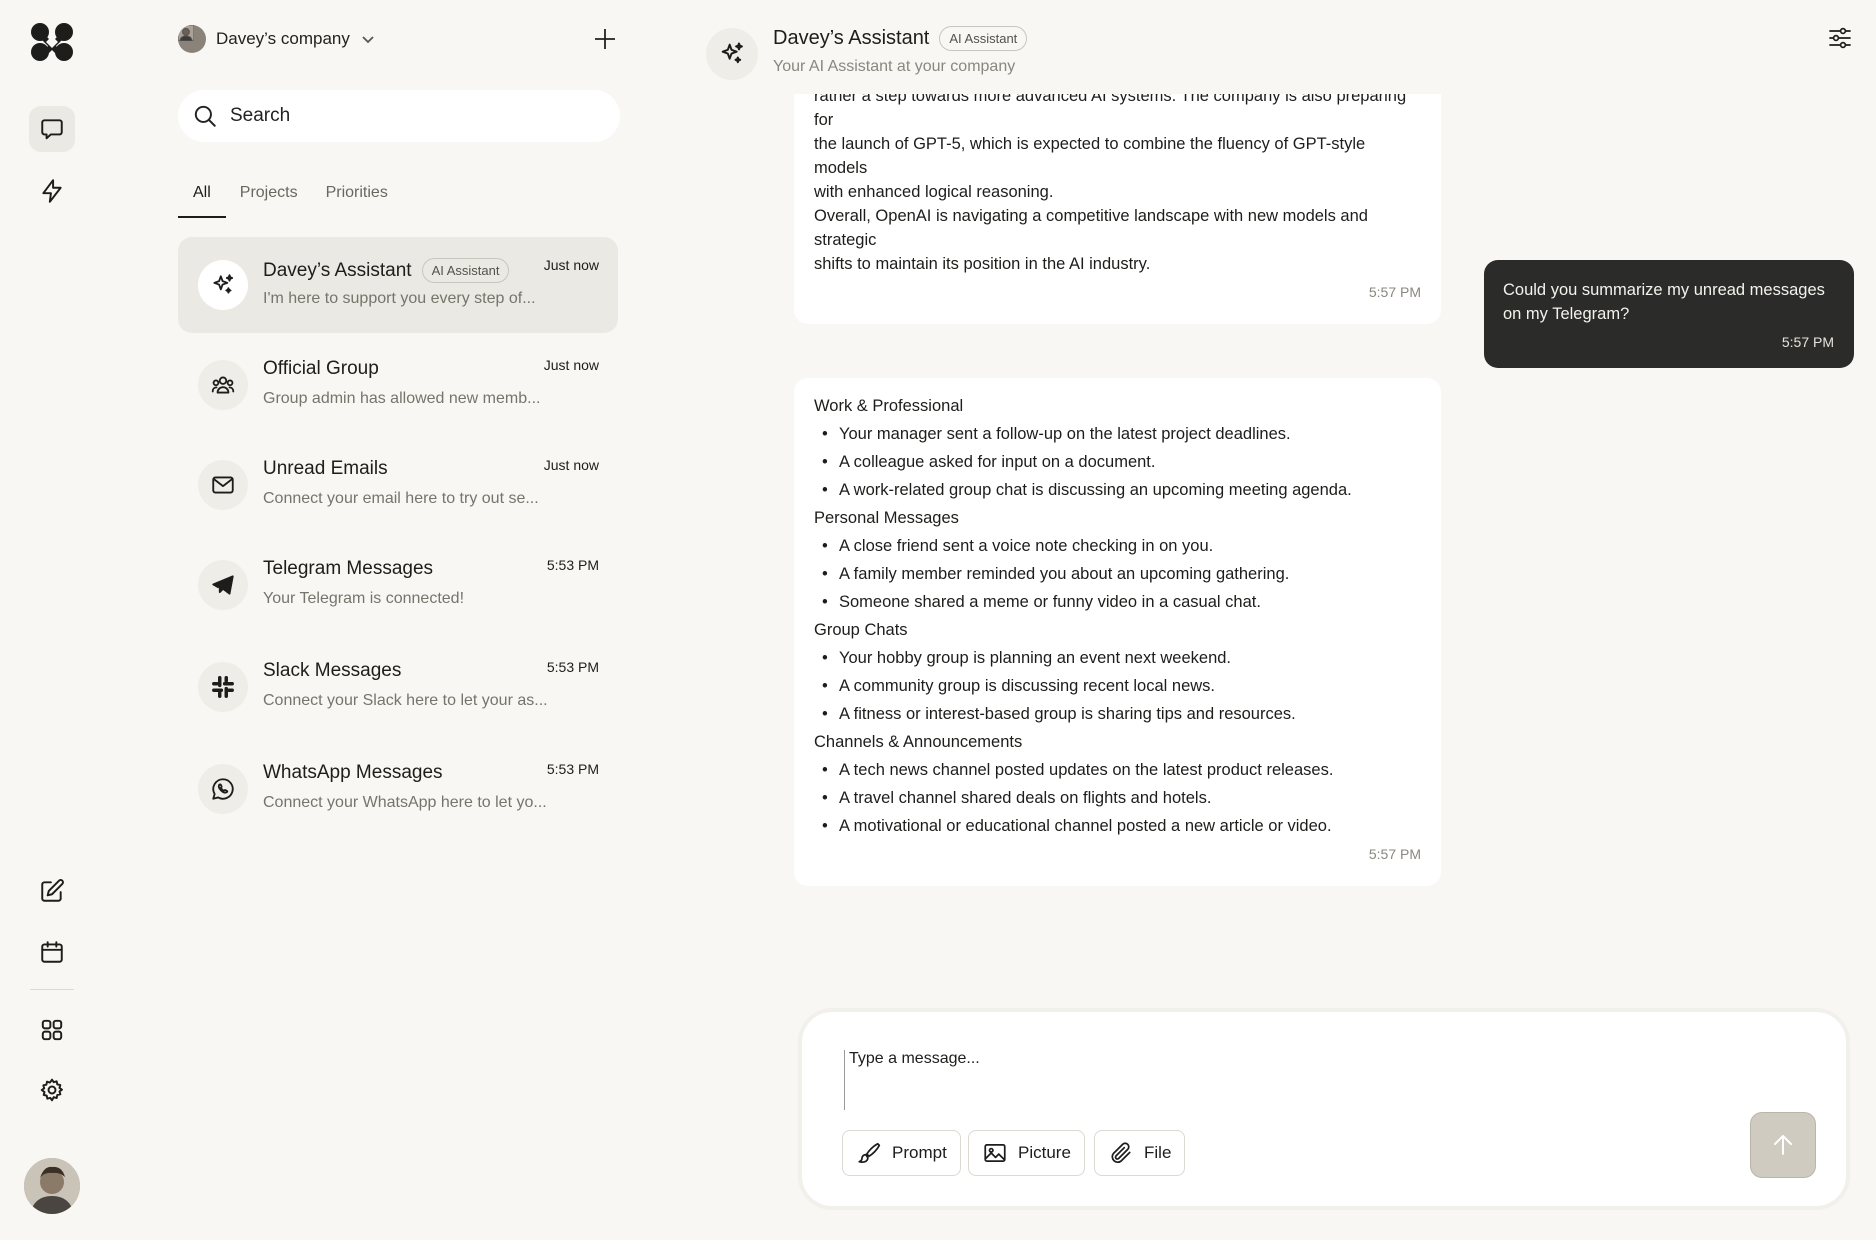  Describe the element at coordinates (223, 789) in the screenshot. I see `whatsapp-icon` at that location.